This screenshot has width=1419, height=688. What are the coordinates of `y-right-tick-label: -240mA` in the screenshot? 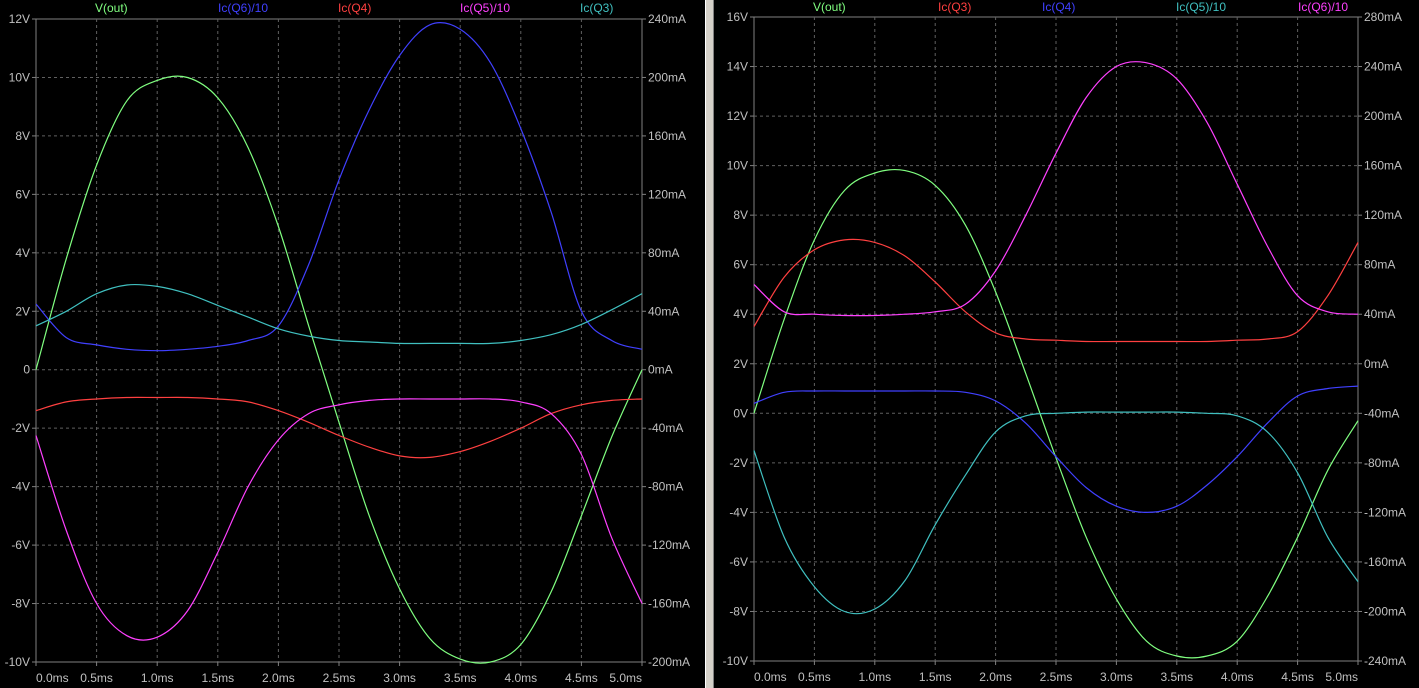 It's located at (1385, 661).